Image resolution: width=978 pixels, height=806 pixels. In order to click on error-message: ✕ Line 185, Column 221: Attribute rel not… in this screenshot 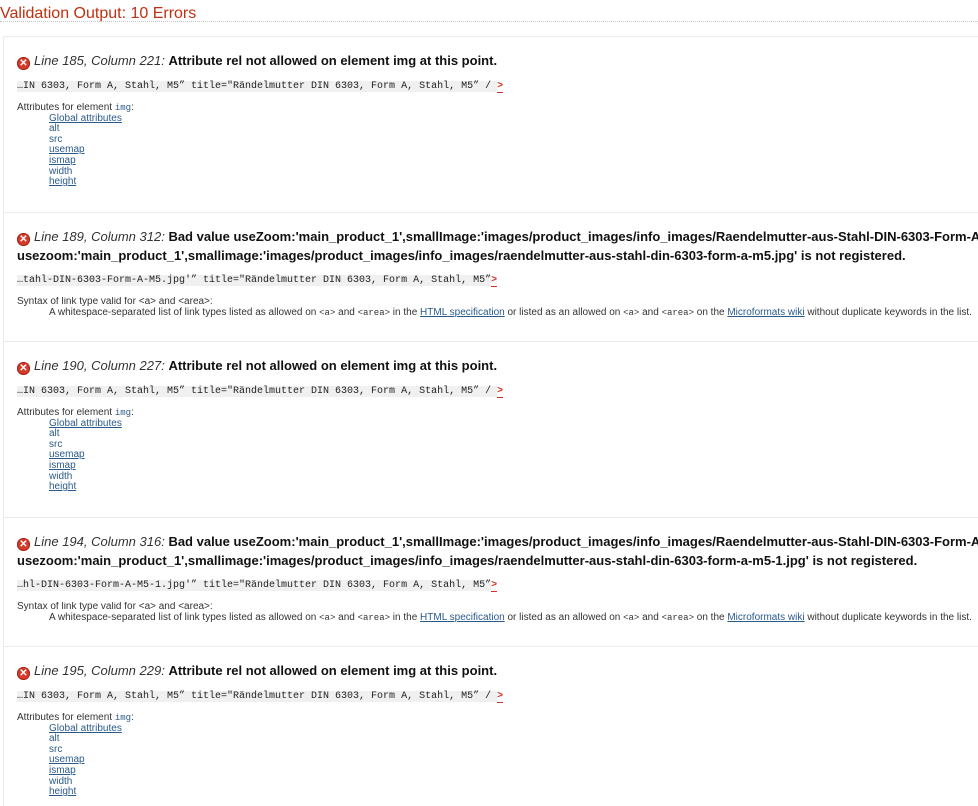, I will do `click(497, 60)`.